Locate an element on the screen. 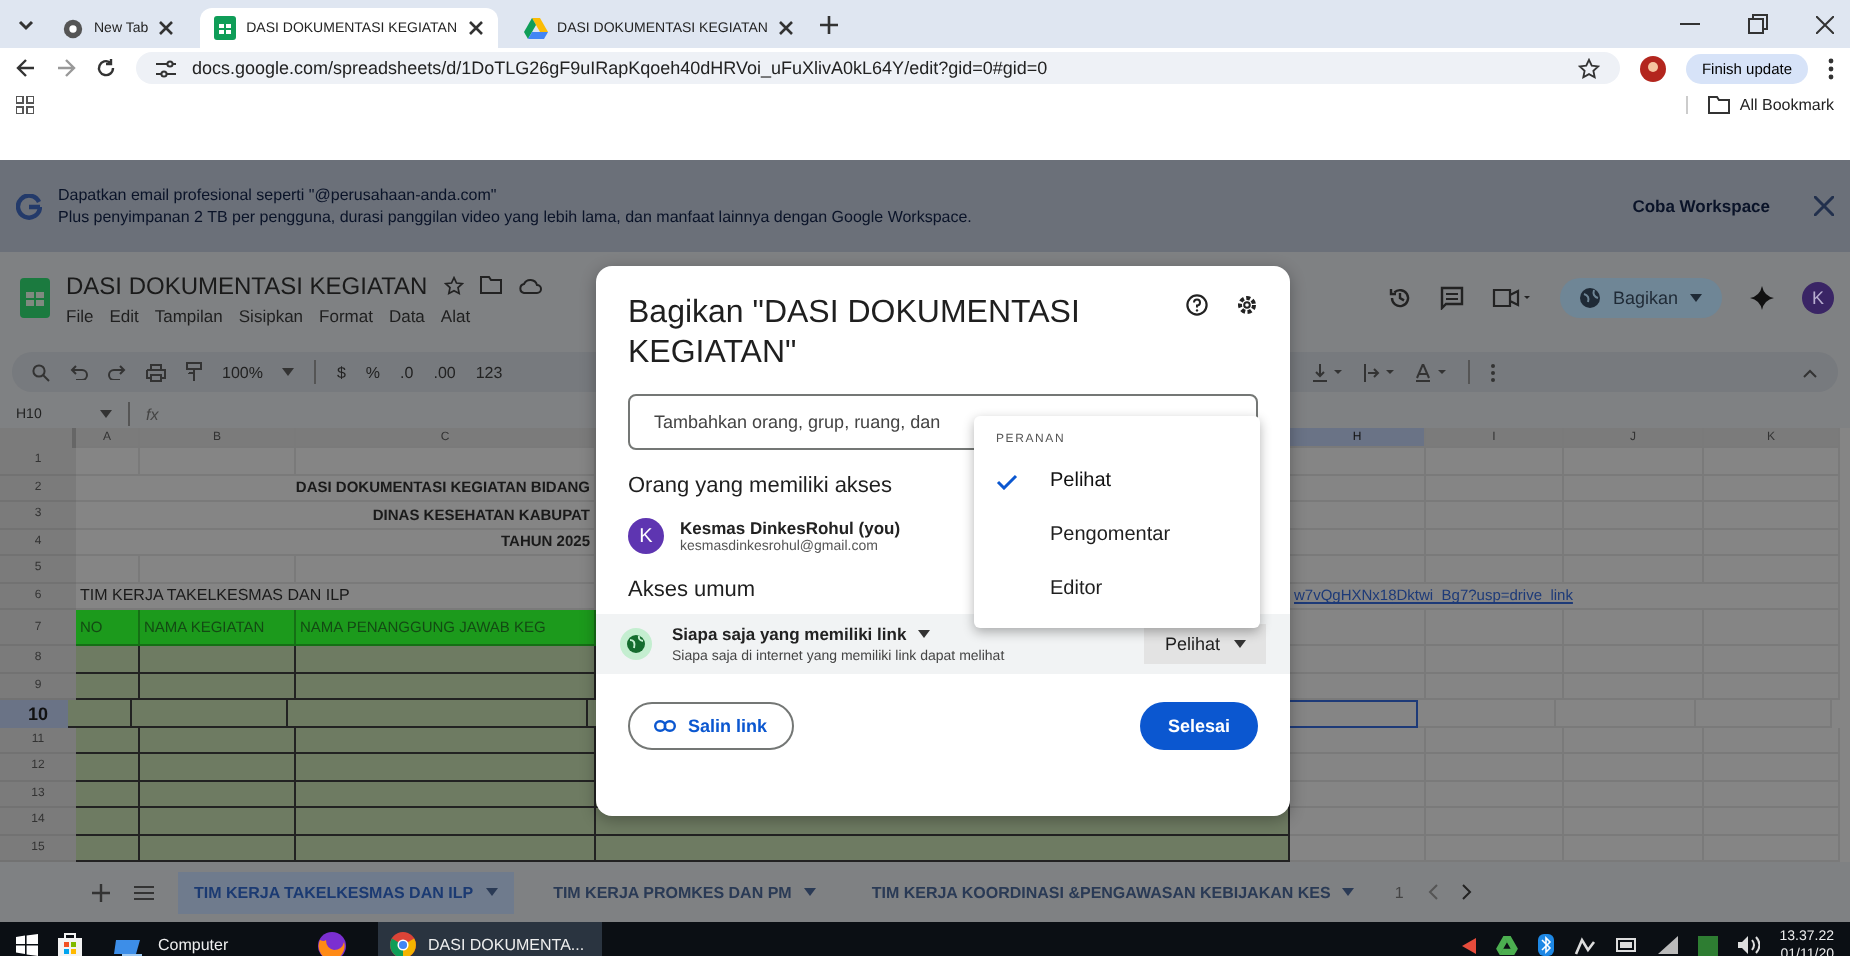  comment-icon is located at coordinates (1452, 298).